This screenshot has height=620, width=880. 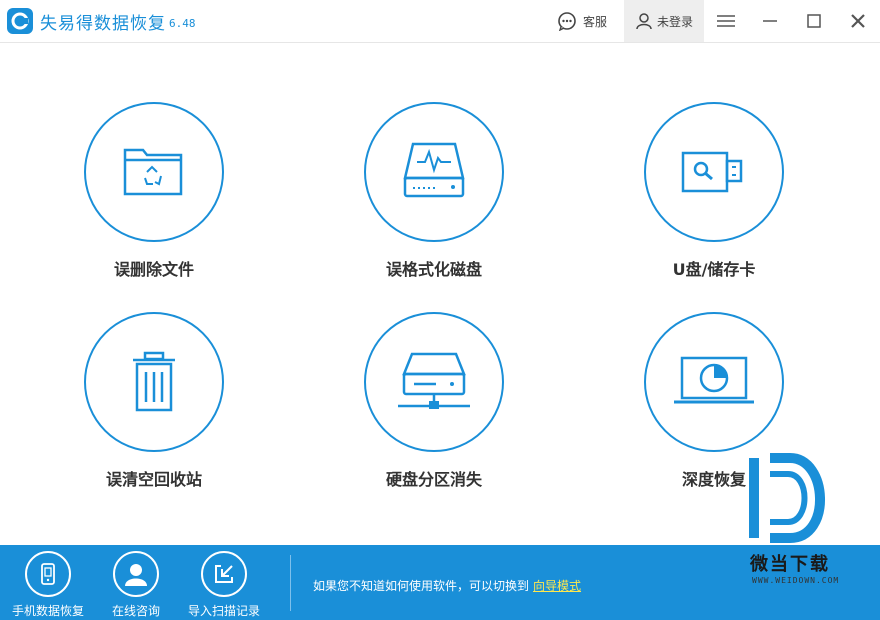 I want to click on app-logo-icon, so click(x=20, y=21).